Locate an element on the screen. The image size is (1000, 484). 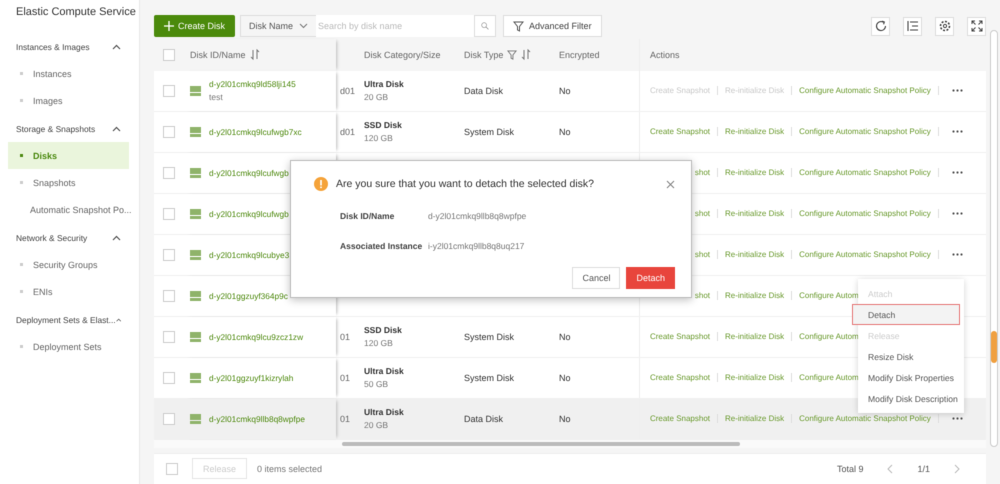
disk-id-link: d-y2l01ggzuyf1kizrylah is located at coordinates (251, 377).